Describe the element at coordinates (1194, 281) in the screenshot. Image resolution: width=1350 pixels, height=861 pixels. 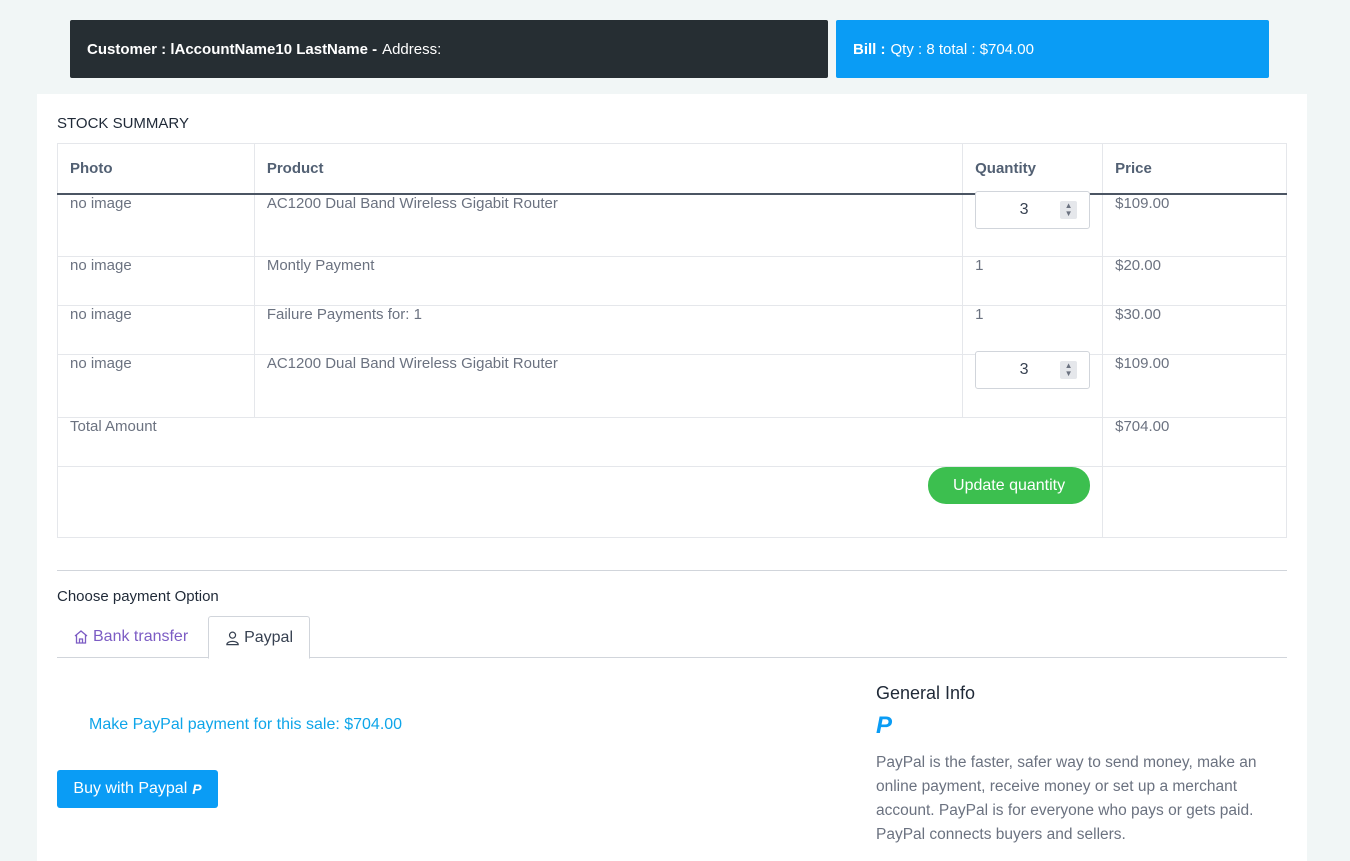
I see `cell-price: $20.00` at that location.